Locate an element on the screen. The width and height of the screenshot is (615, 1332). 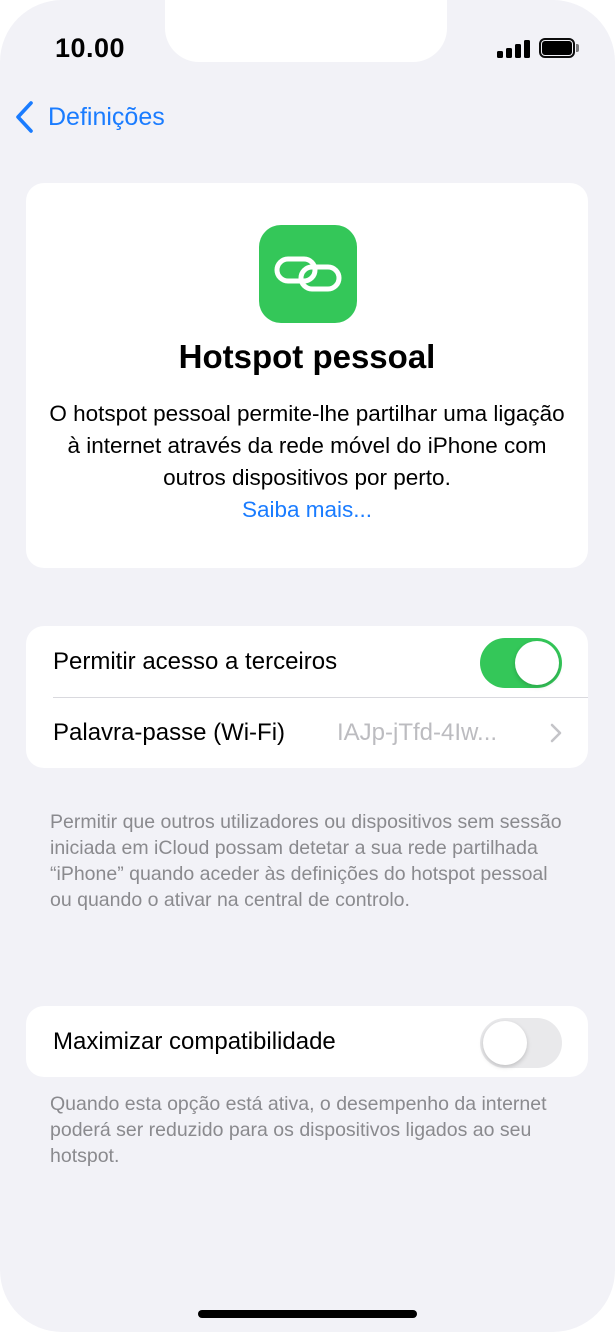
chevron-left-icon is located at coordinates (24, 117).